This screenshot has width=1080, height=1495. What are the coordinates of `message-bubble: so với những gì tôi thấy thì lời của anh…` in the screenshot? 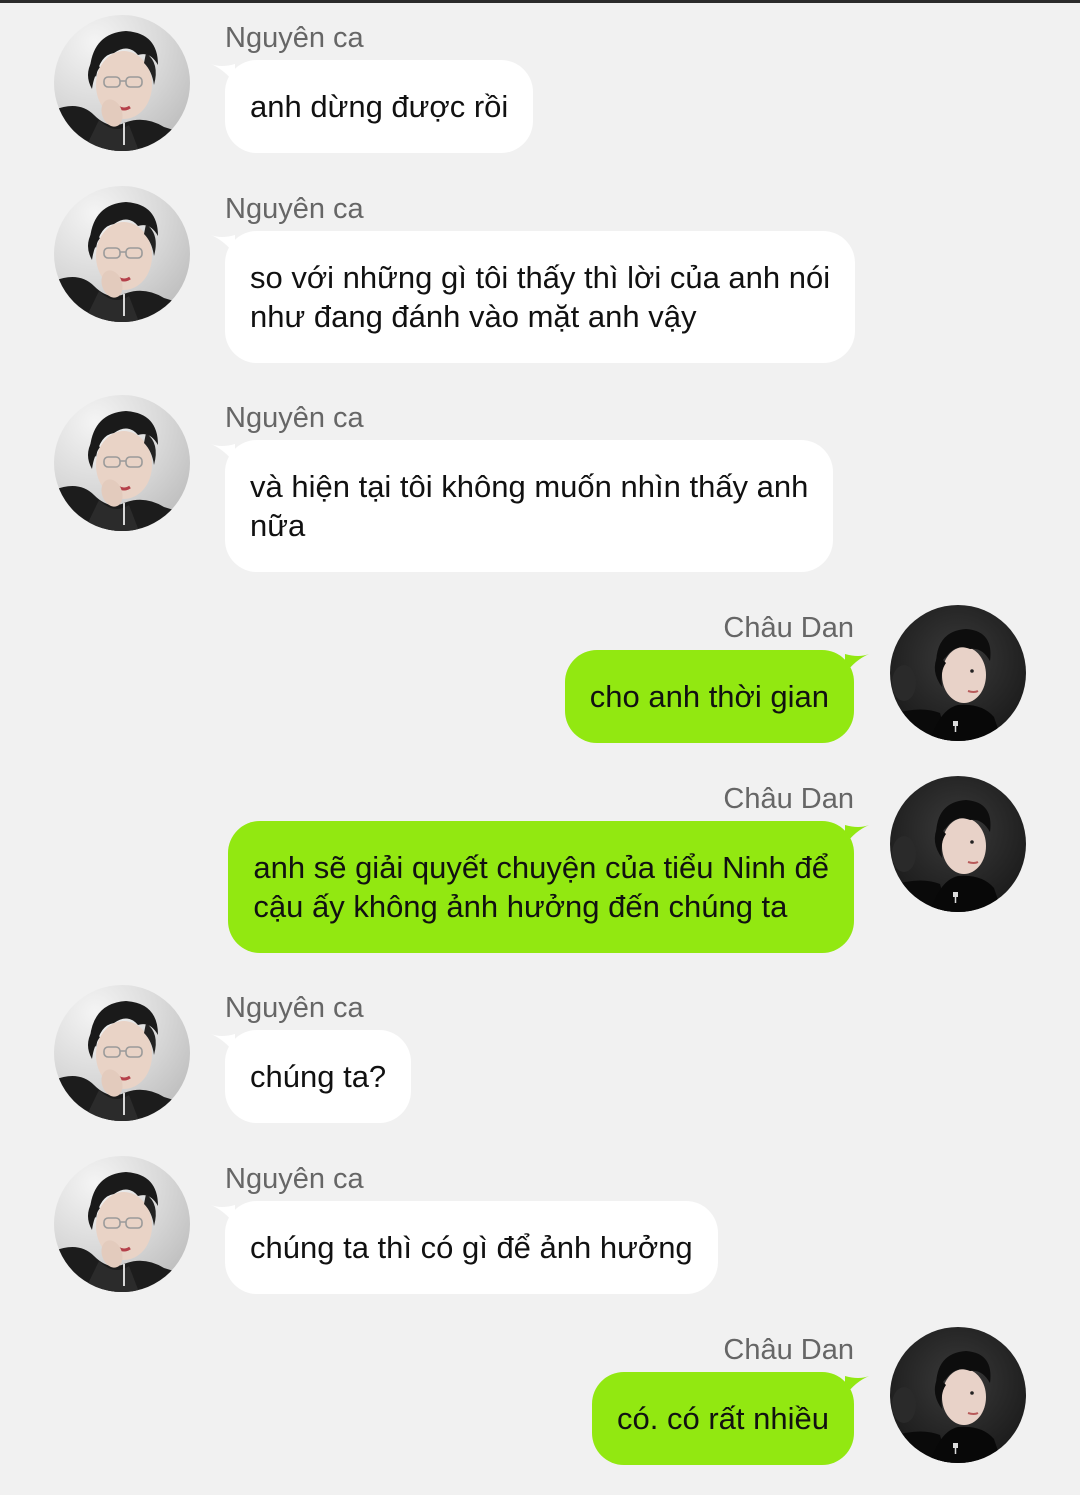 It's located at (540, 297).